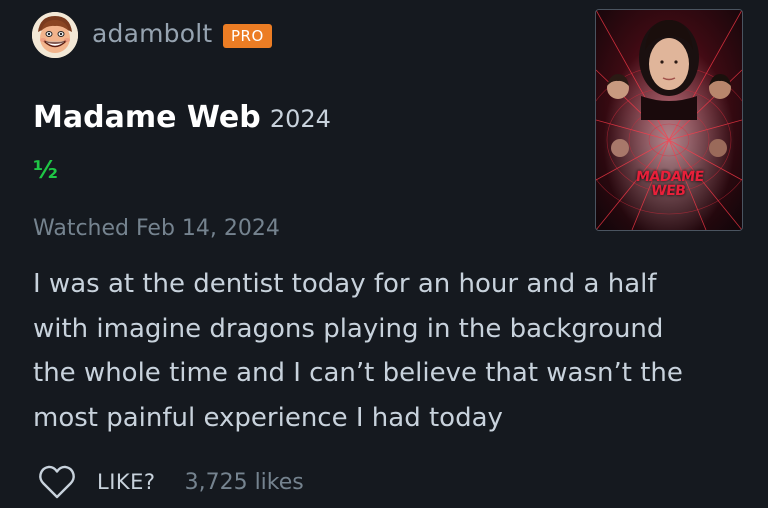 The width and height of the screenshot is (768, 508). Describe the element at coordinates (670, 184) in the screenshot. I see `poster-title: MADAME WEB` at that location.